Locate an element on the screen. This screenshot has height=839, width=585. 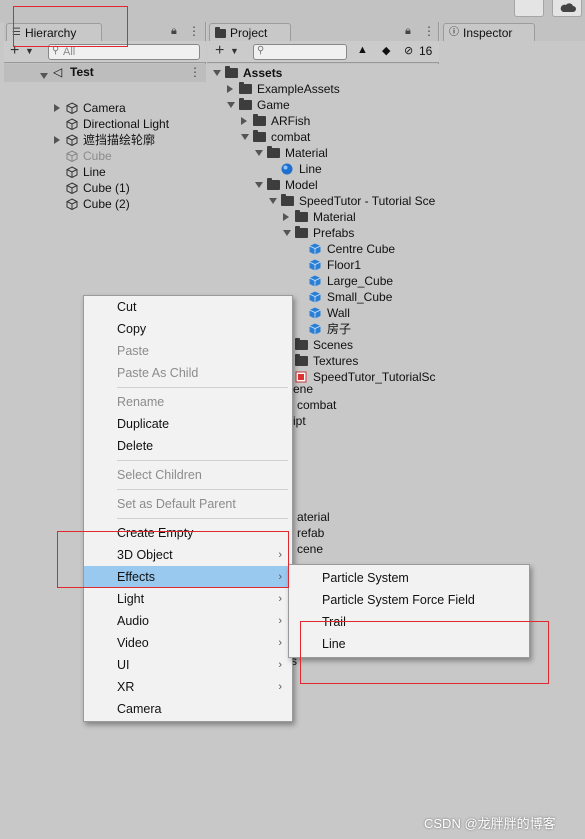
hierarchy-item-label: Directional Light is located at coordinates (126, 124).